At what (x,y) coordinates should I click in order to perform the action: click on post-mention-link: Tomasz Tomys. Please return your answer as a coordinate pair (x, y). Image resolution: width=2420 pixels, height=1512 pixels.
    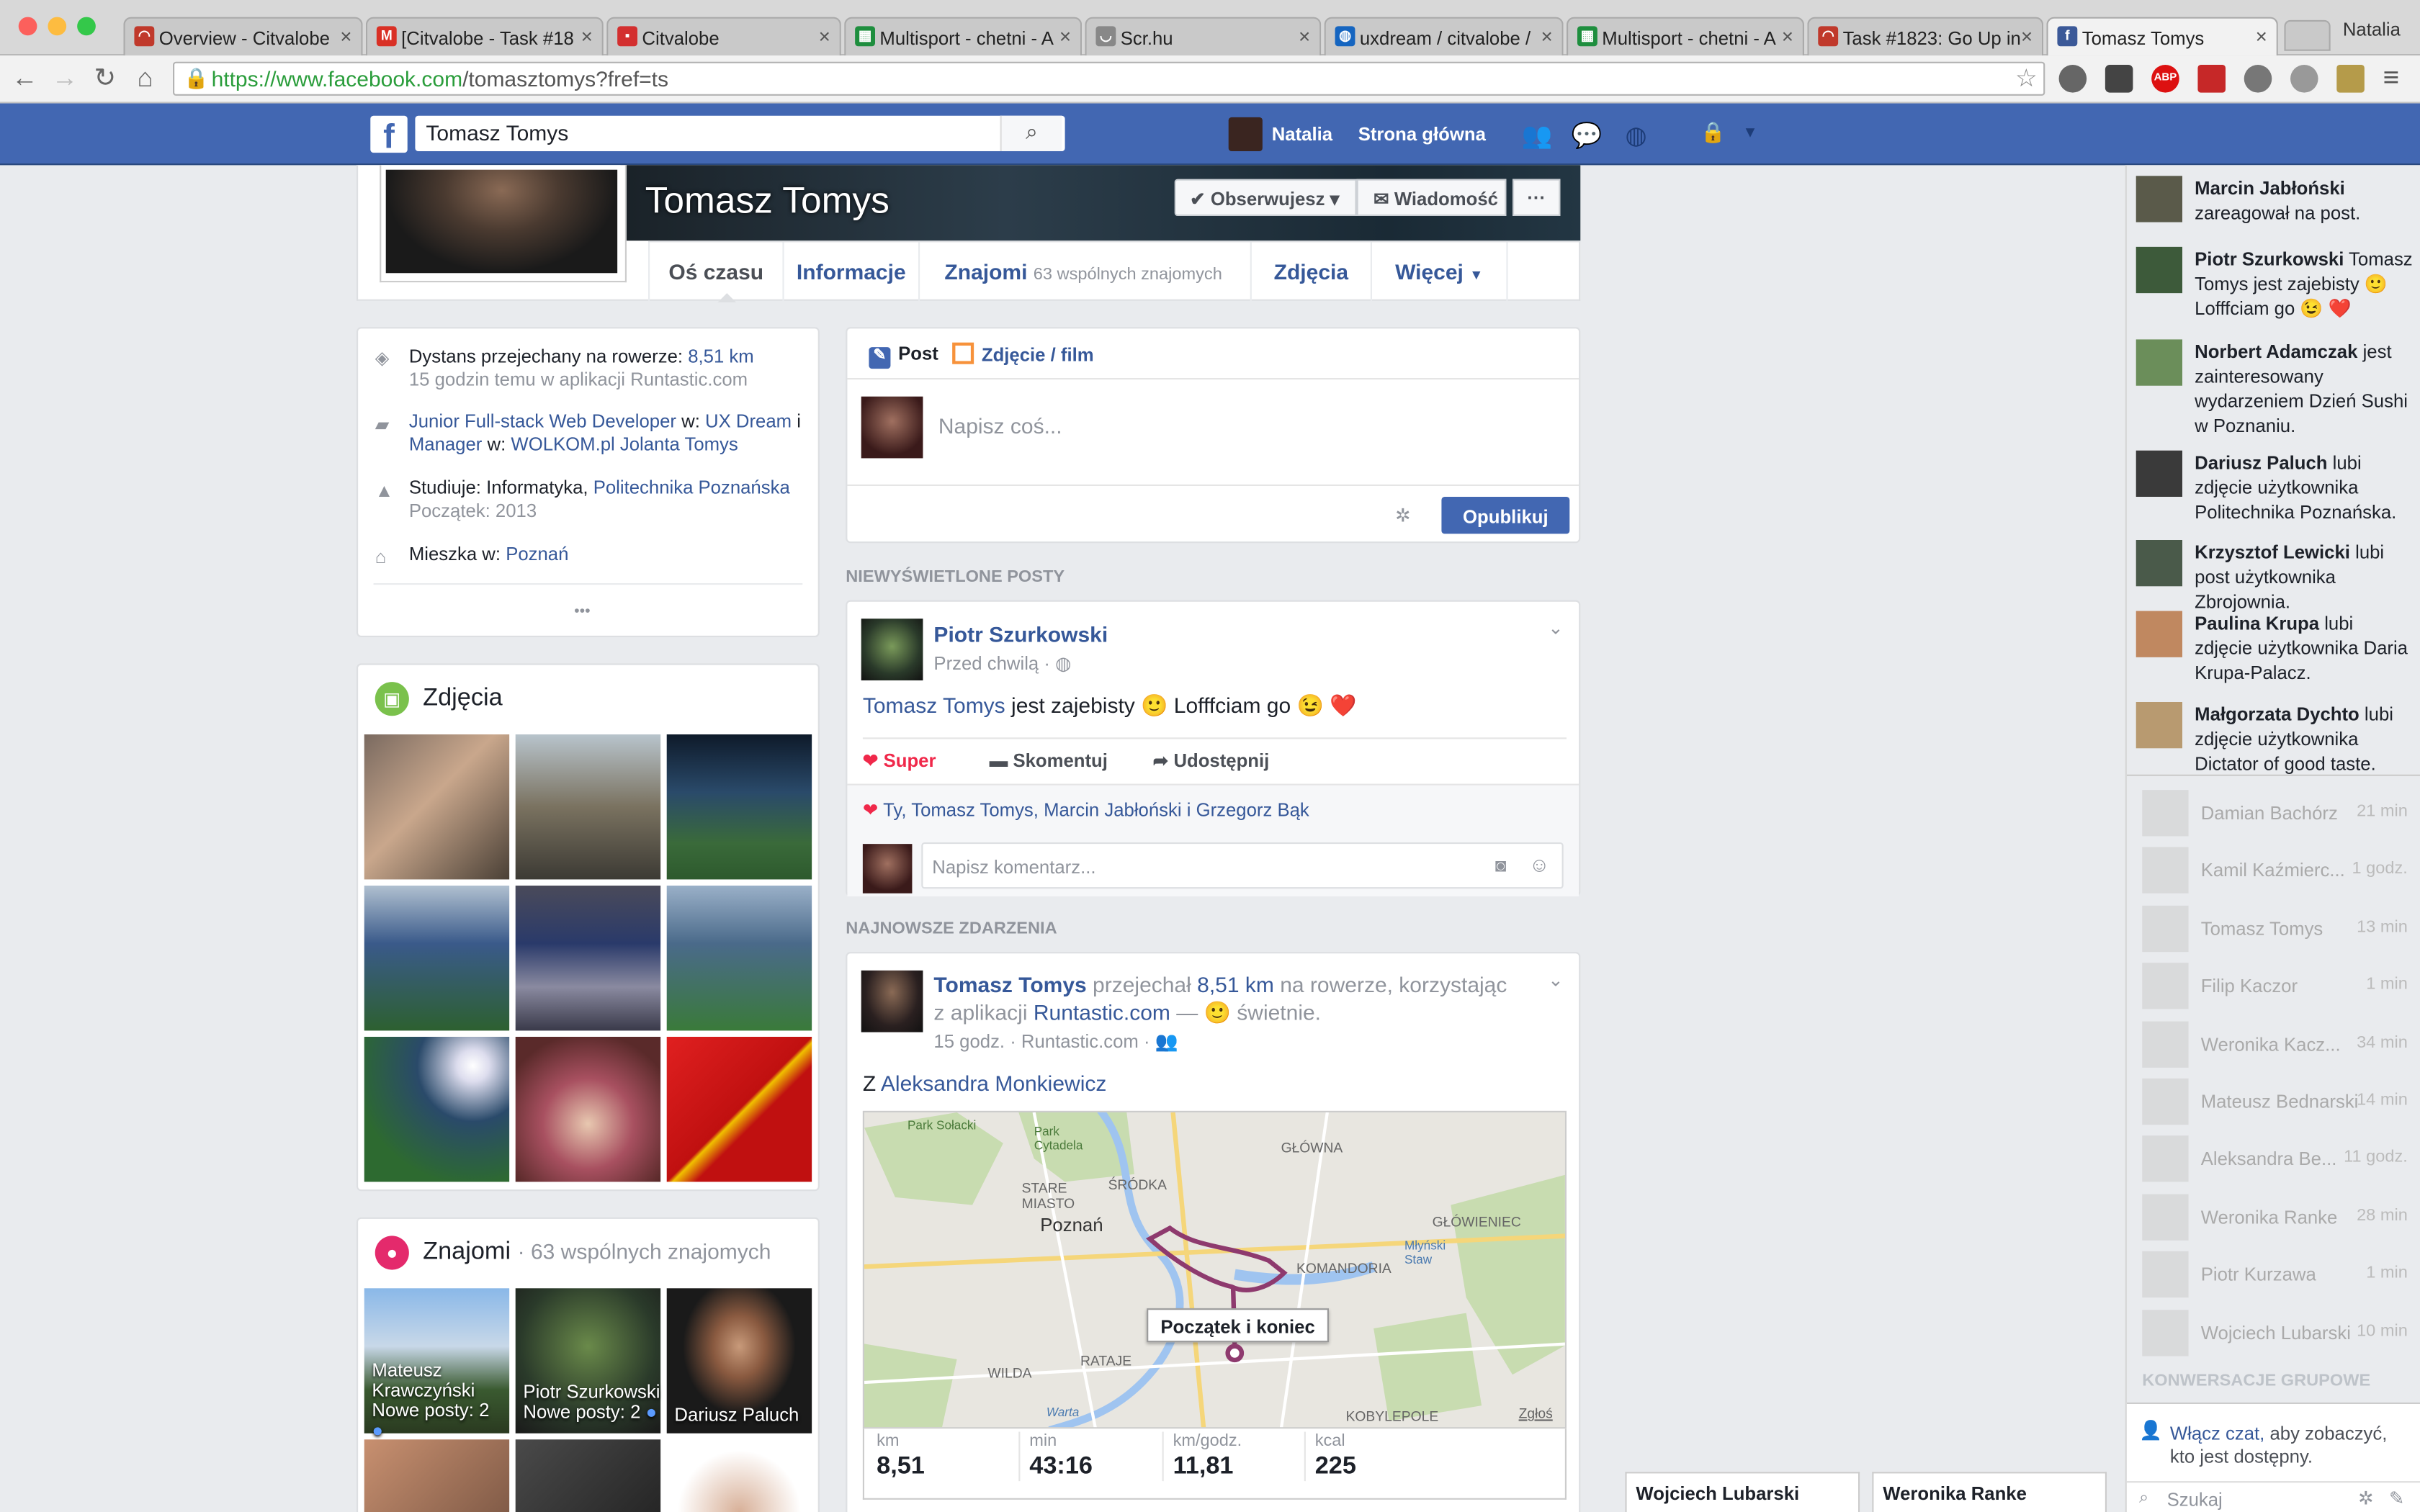
    Looking at the image, I should click on (934, 705).